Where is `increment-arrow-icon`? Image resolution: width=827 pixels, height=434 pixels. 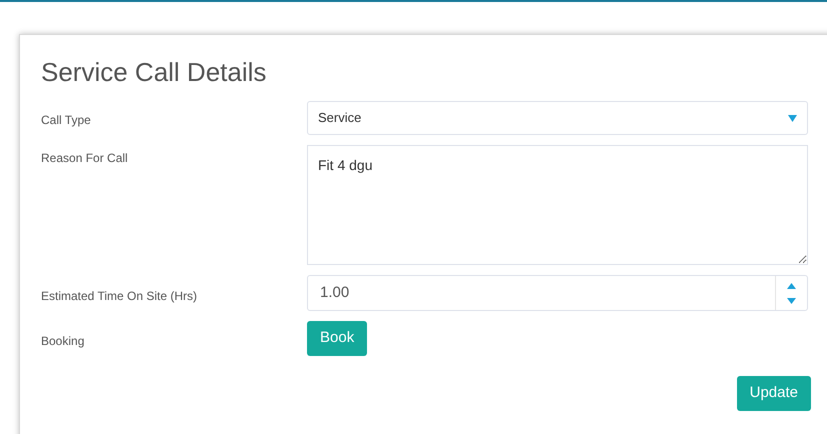 increment-arrow-icon is located at coordinates (791, 285).